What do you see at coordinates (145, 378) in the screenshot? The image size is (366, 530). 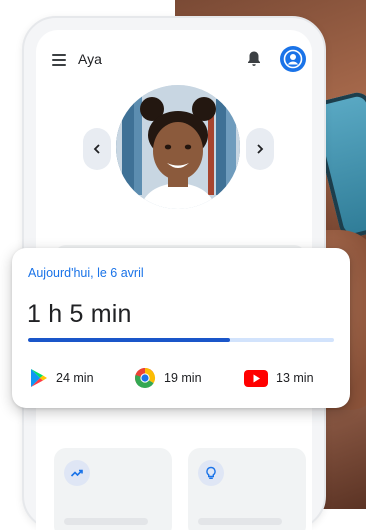 I see `chrome-icon` at bounding box center [145, 378].